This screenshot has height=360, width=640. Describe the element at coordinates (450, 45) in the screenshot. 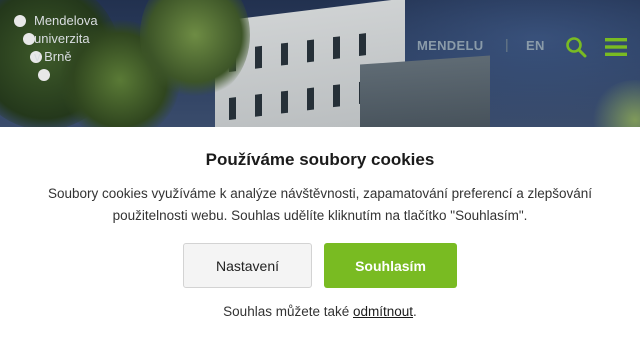

I see `nav-link-mendelu: MENDELU` at that location.